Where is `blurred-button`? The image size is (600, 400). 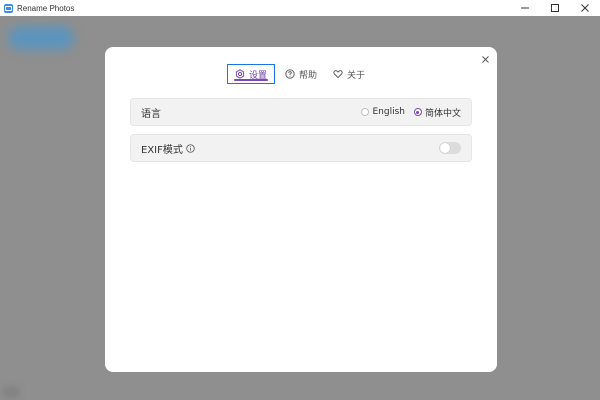
blurred-button is located at coordinates (41, 38).